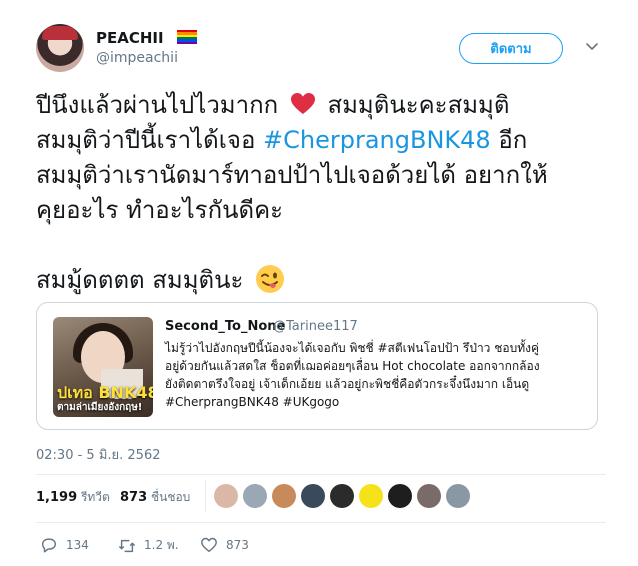  Describe the element at coordinates (321, 49) in the screenshot. I see `tweet-header: PEACHII @impeachii ติดตาม` at that location.